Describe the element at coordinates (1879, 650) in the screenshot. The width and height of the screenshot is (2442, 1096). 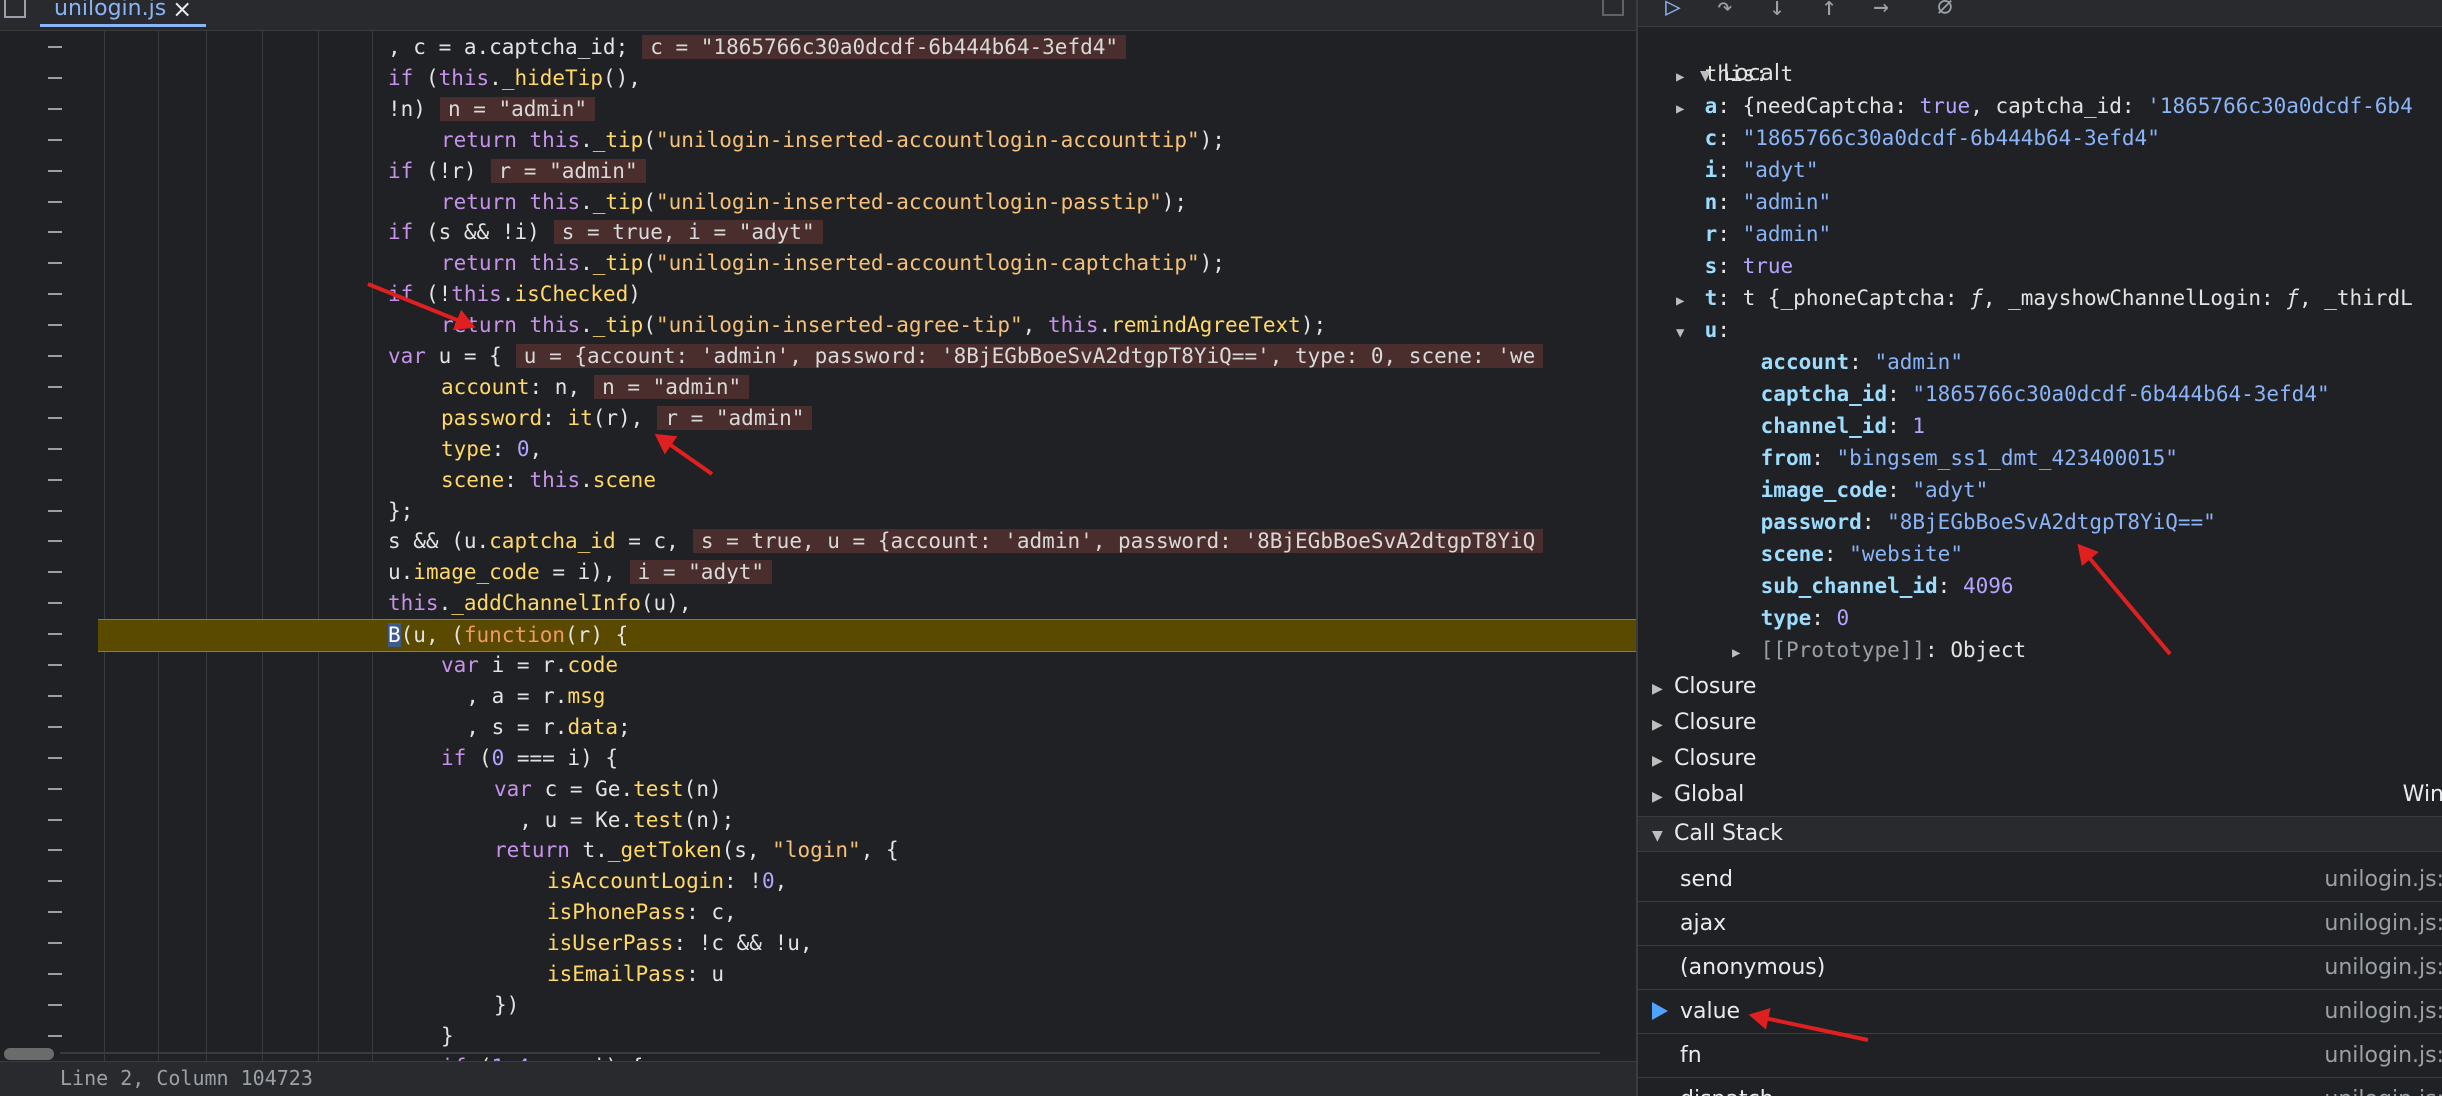
I see `scope-variable-row: ▶ [[Prototype]]: Object` at that location.